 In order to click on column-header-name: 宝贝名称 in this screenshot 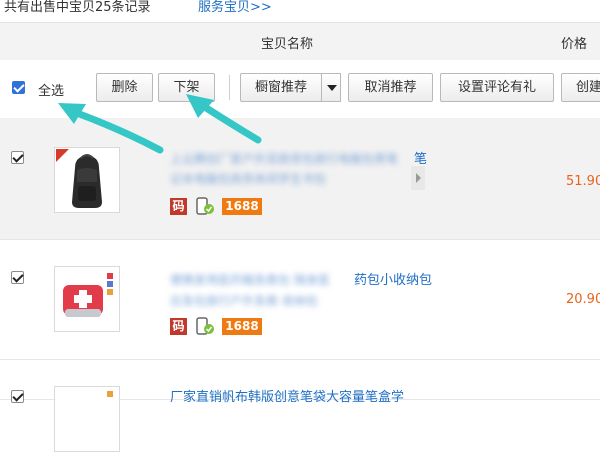, I will do `click(287, 44)`.